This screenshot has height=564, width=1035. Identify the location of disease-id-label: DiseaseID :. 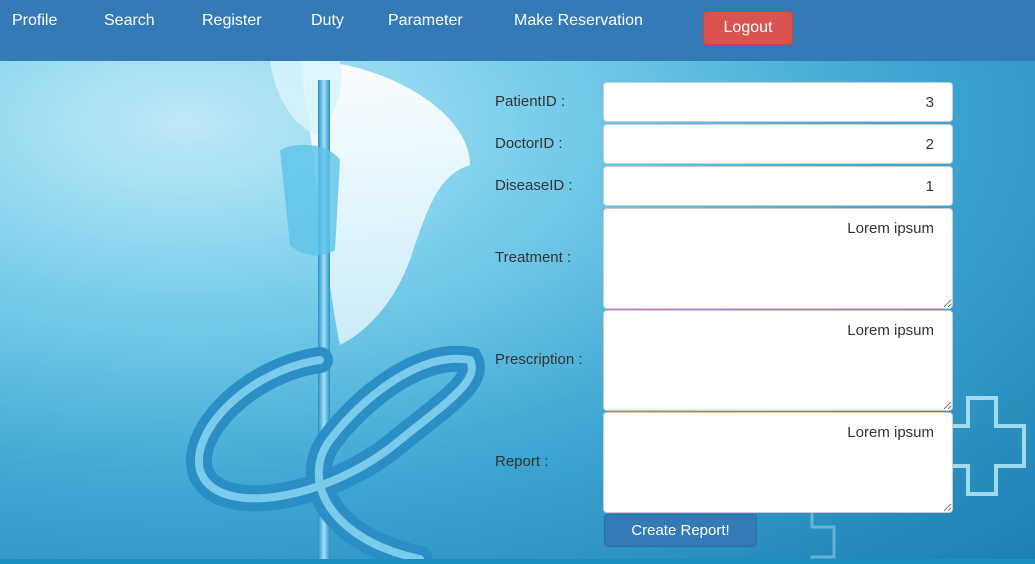
(534, 185).